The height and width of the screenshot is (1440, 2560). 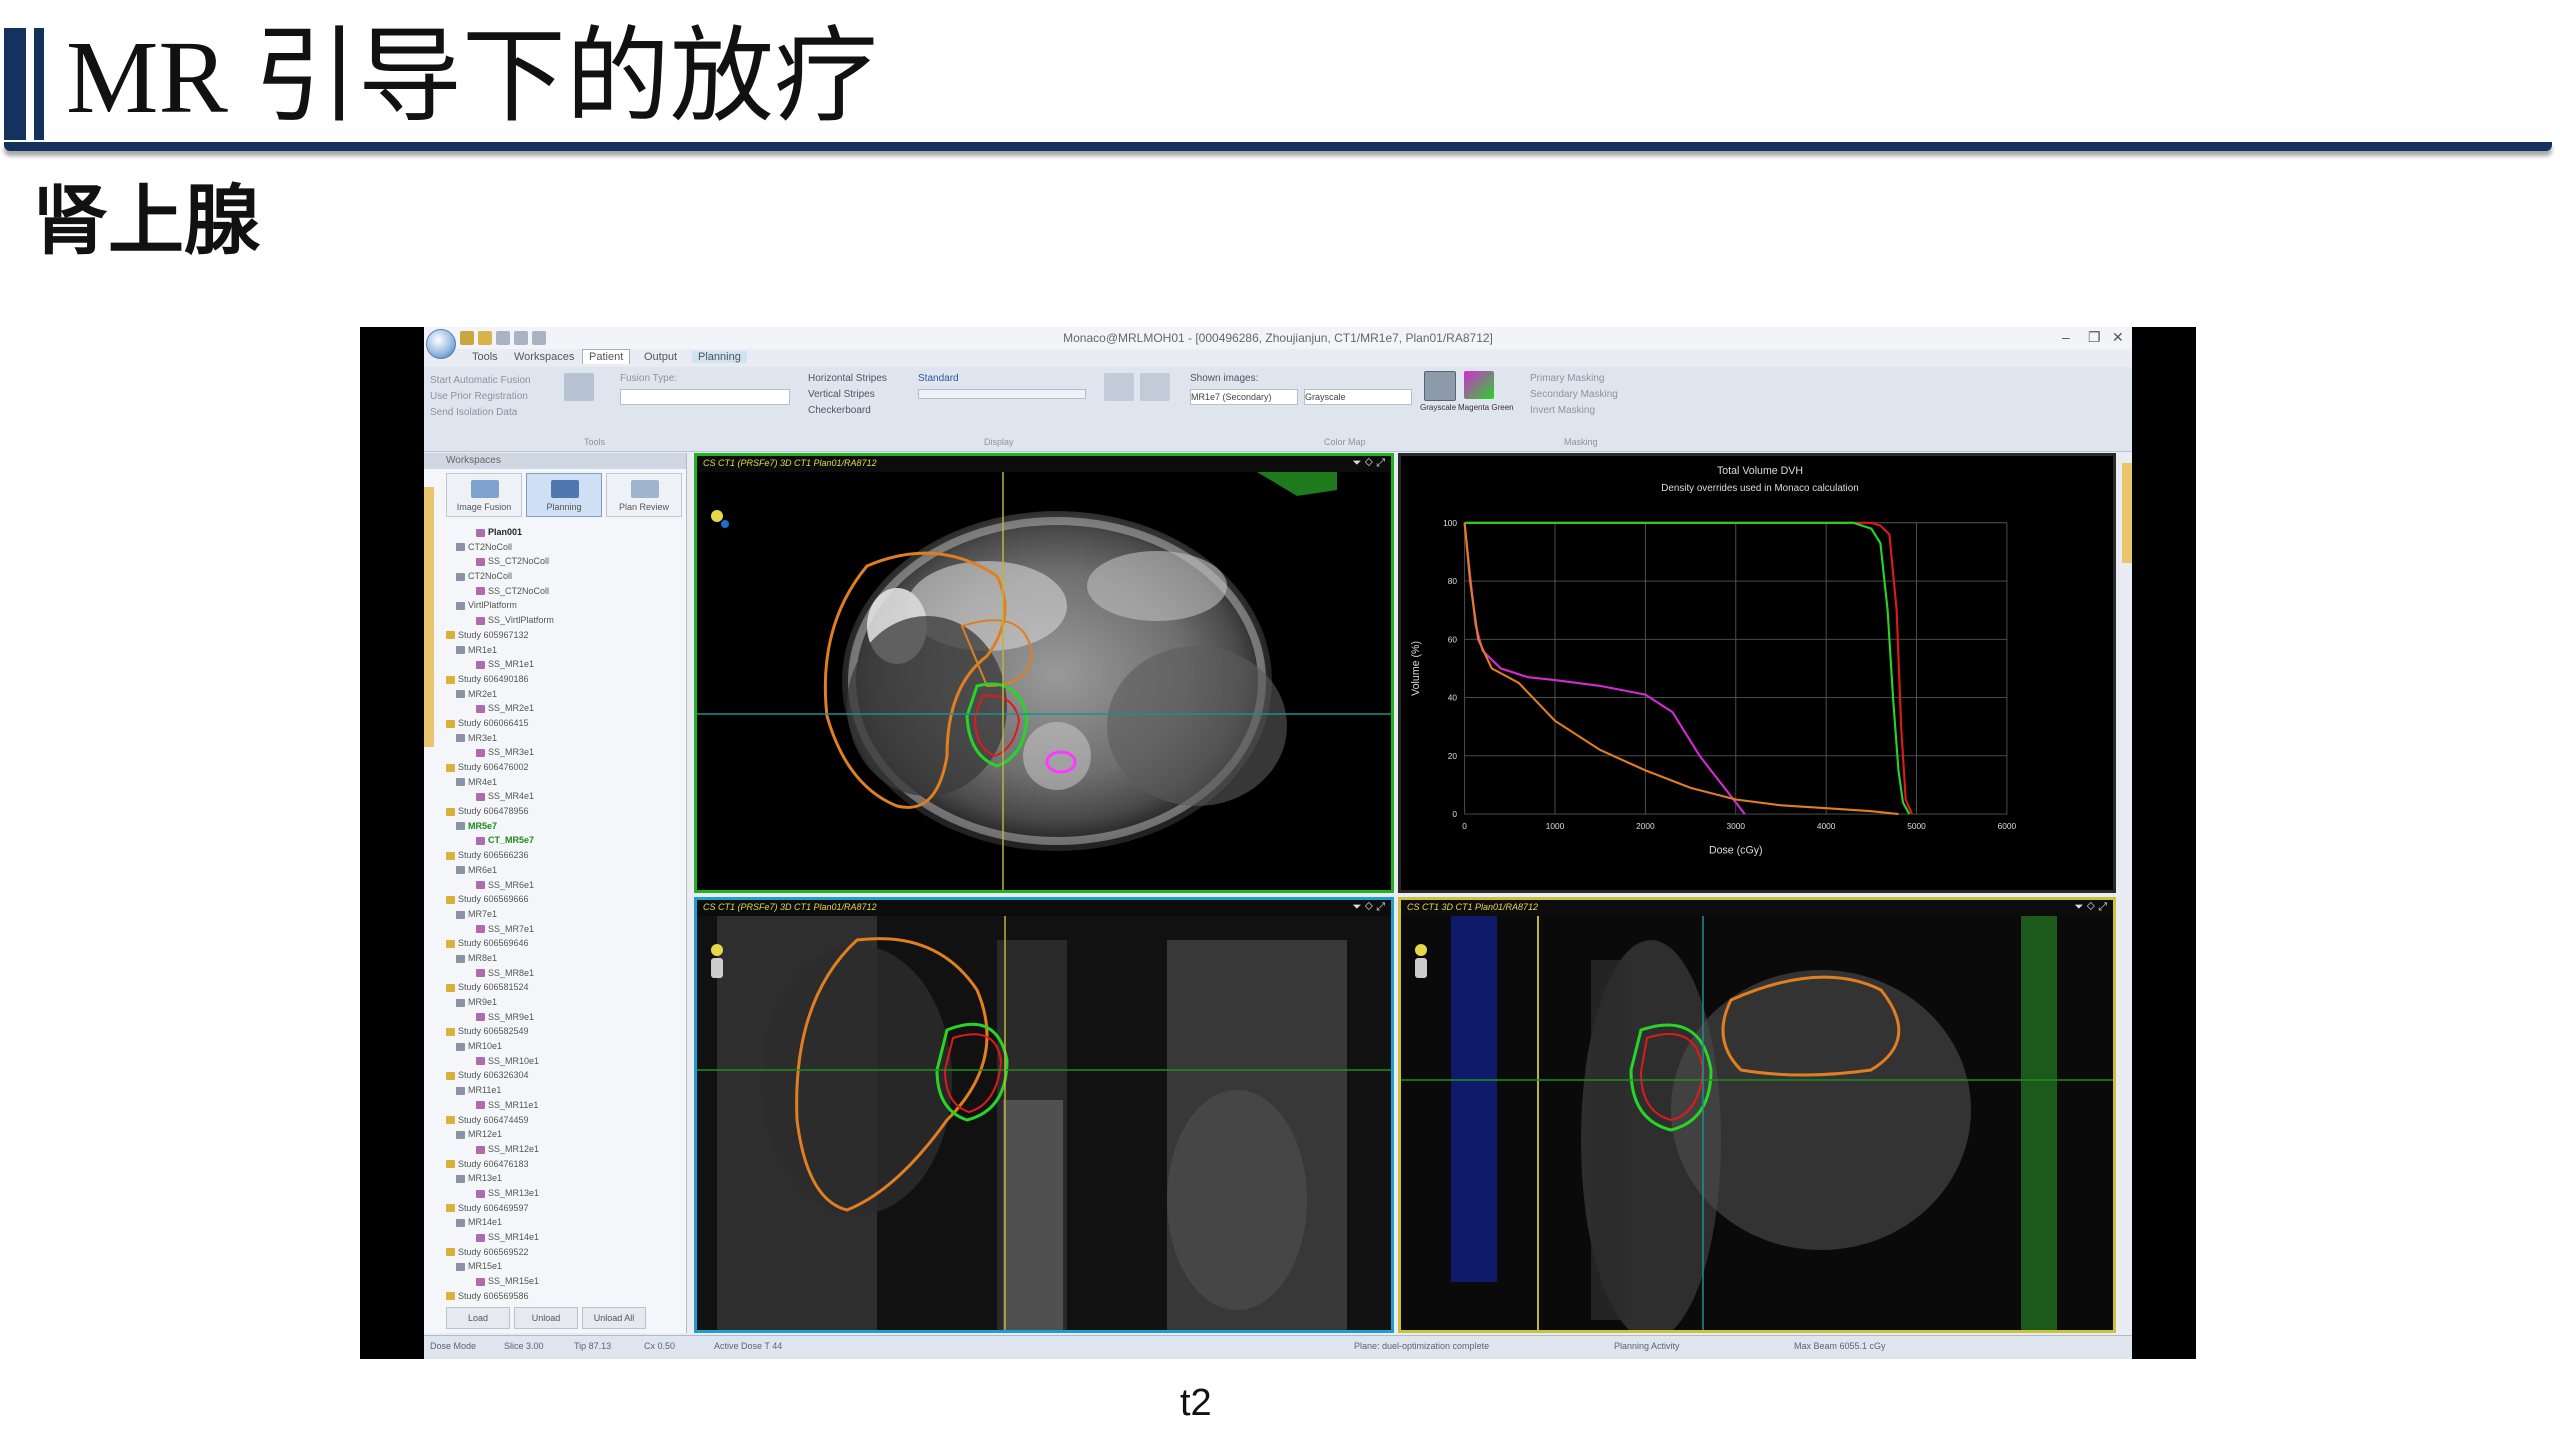 What do you see at coordinates (557, 870) in the screenshot?
I see `tree-row: MR6e1` at bounding box center [557, 870].